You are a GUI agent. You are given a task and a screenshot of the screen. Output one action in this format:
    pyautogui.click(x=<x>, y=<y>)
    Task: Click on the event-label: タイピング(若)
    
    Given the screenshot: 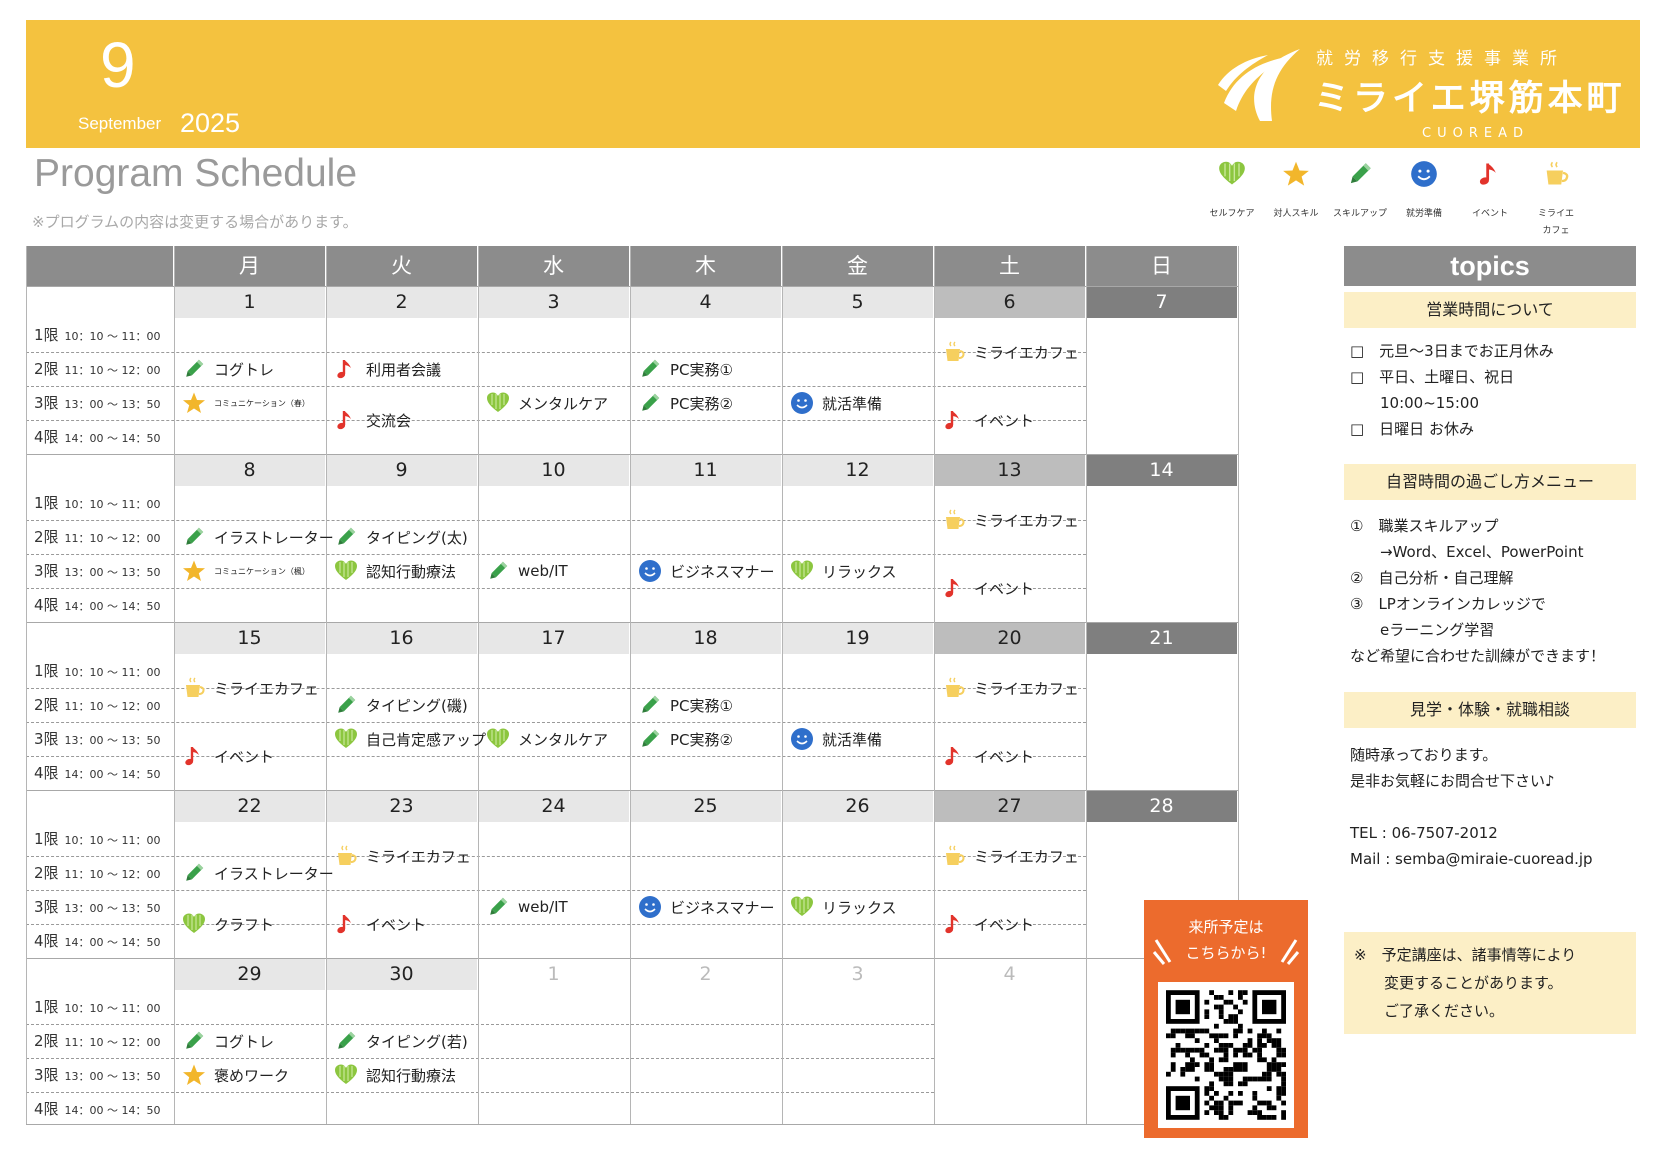 What is the action you would take?
    pyautogui.click(x=417, y=1041)
    